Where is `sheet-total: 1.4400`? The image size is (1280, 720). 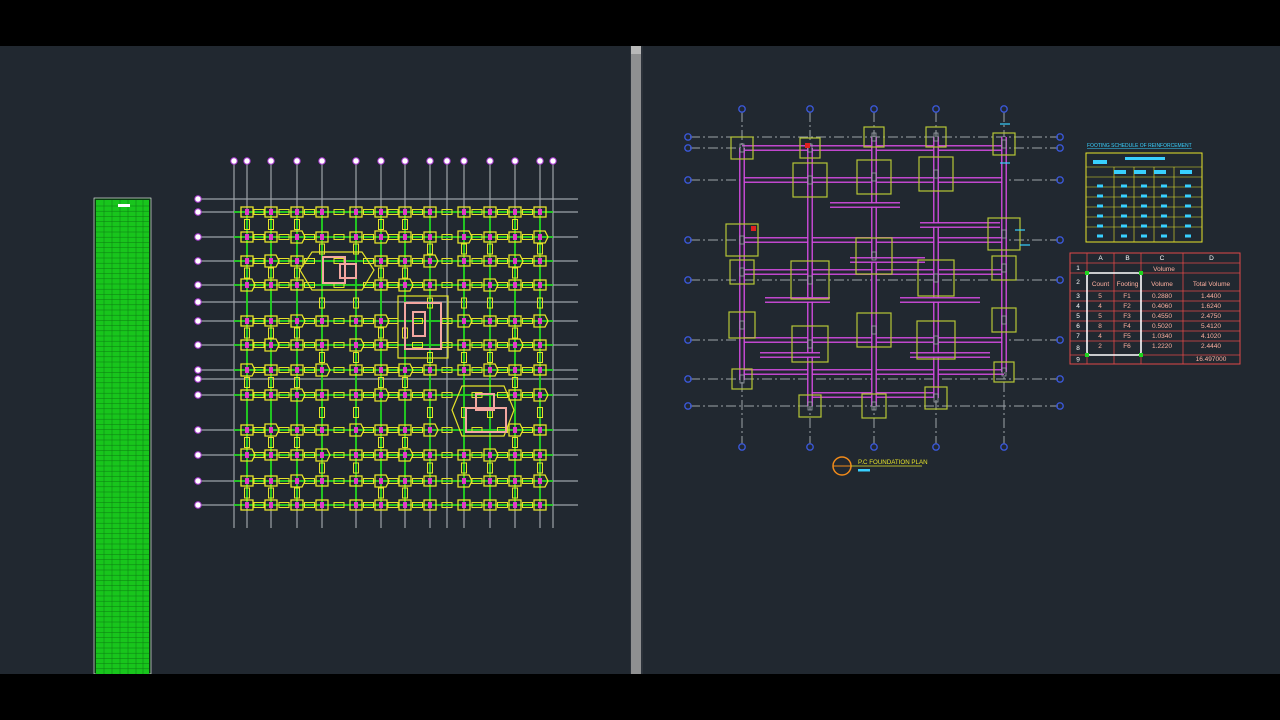 sheet-total: 1.4400 is located at coordinates (1211, 296).